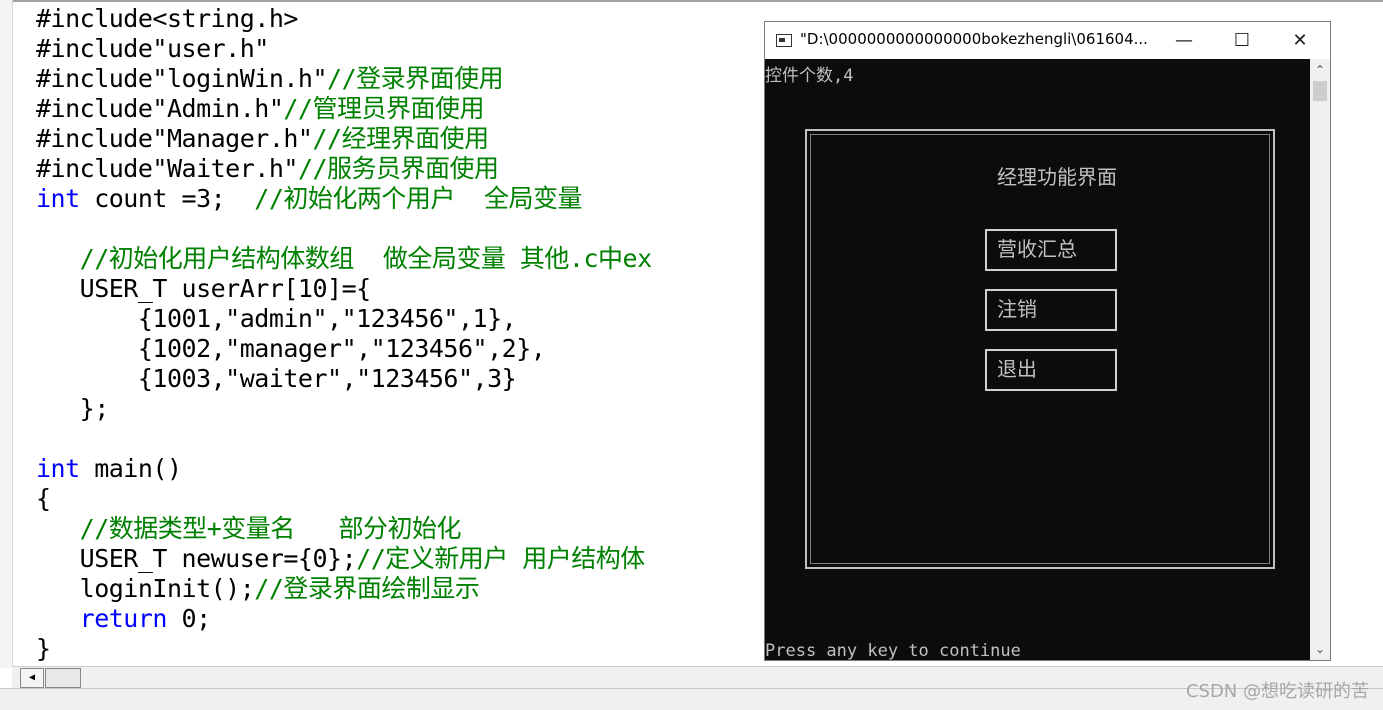 The height and width of the screenshot is (710, 1383). What do you see at coordinates (1057, 177) in the screenshot?
I see `panel-title: 经理功能界面` at bounding box center [1057, 177].